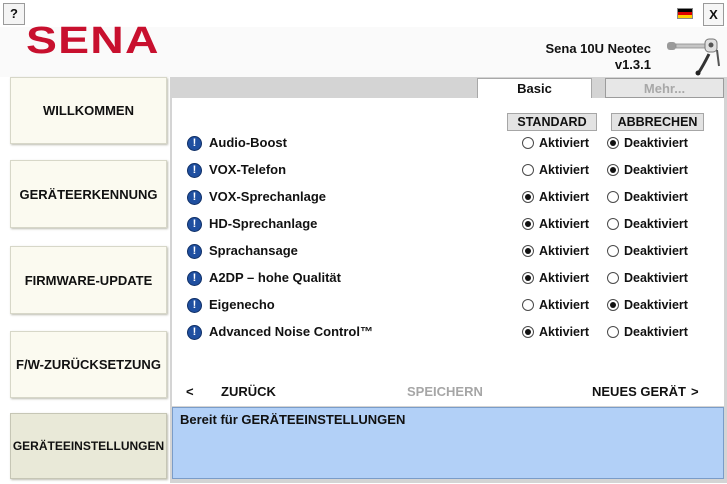 The image size is (727, 484). What do you see at coordinates (88, 364) in the screenshot?
I see `nav-item-firmware-reset: F/W-ZURÜCKSETZUNG` at bounding box center [88, 364].